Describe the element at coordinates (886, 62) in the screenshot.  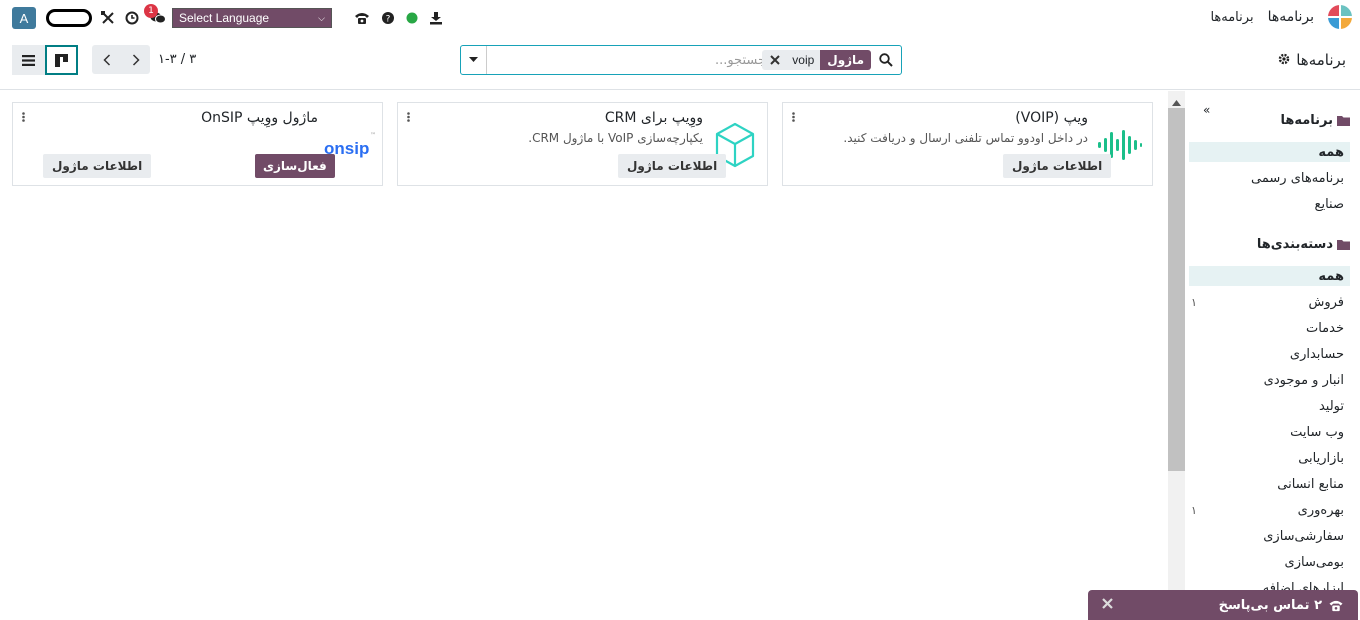
I see `search-icon` at that location.